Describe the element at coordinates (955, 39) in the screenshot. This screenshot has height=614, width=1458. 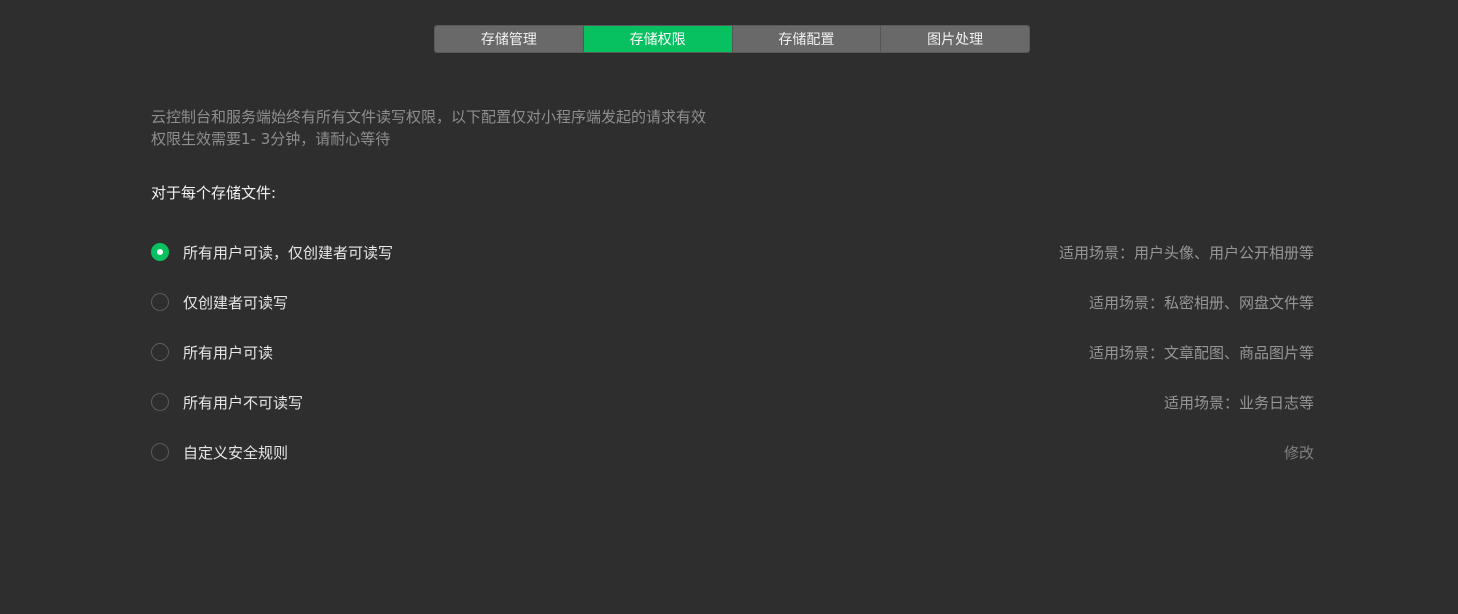
I see `tab-image-processing: 图片处理` at that location.